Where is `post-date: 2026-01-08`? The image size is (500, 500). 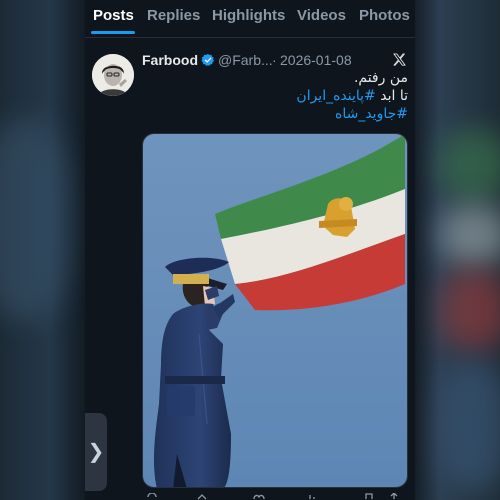 post-date: 2026-01-08 is located at coordinates (316, 60).